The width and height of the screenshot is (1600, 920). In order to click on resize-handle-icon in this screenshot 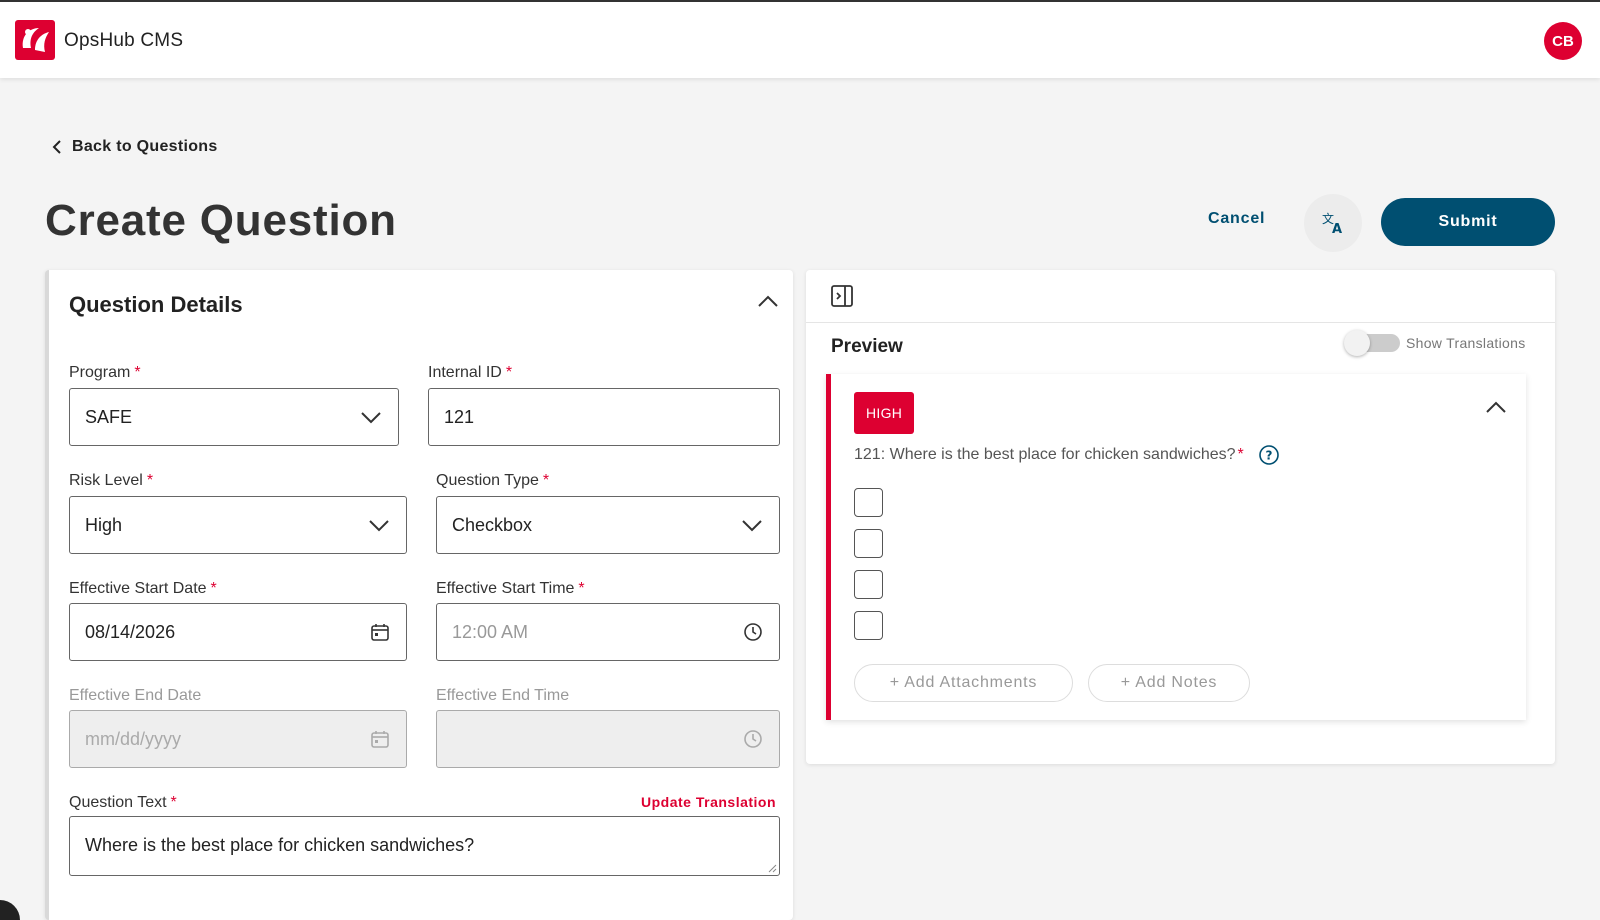, I will do `click(772, 868)`.